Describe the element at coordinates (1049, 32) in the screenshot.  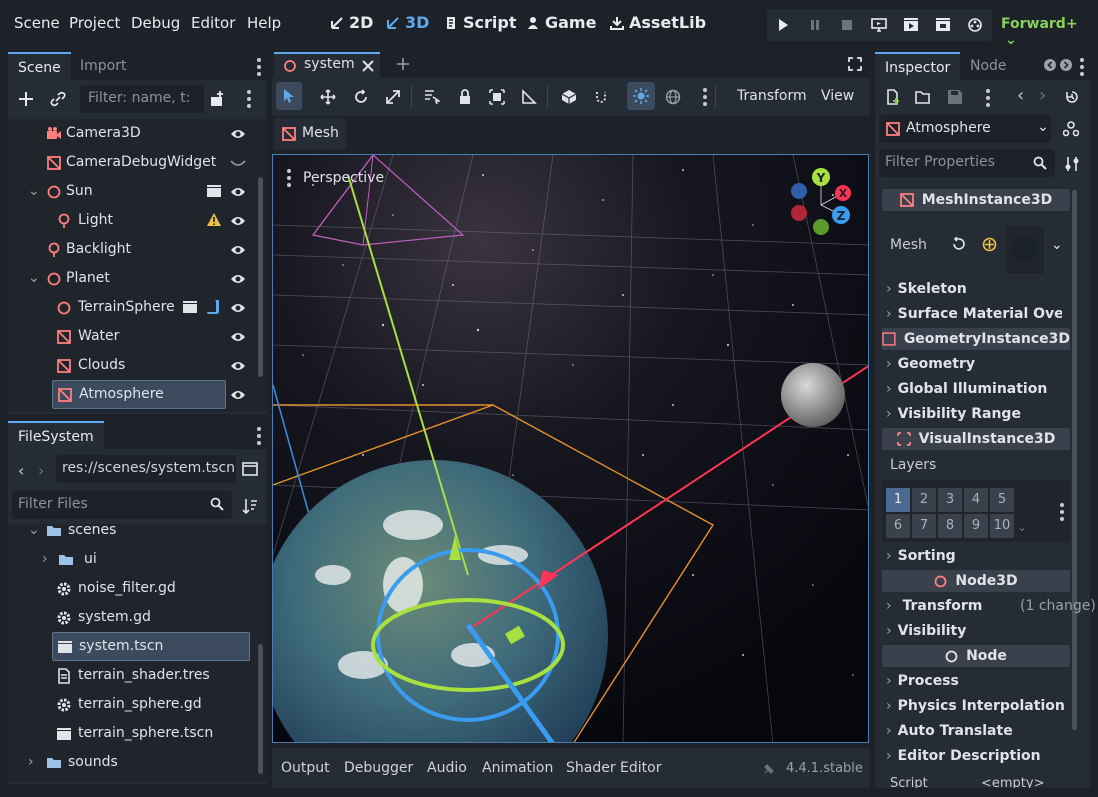
I see `renderer-select: Forward+ ⌄` at that location.